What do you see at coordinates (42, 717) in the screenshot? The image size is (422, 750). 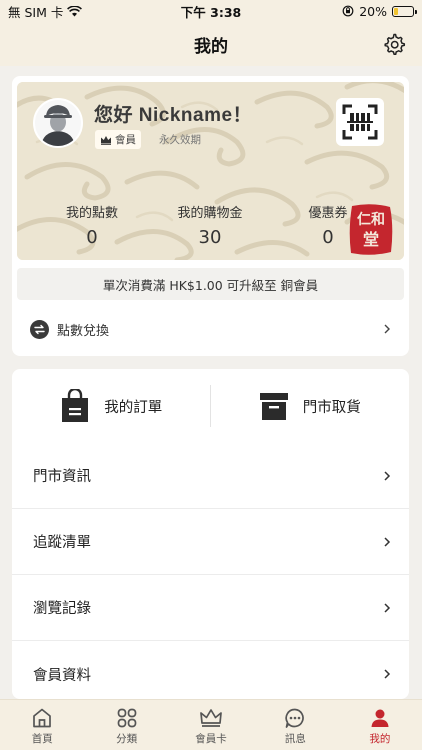 I see `home-icon` at bounding box center [42, 717].